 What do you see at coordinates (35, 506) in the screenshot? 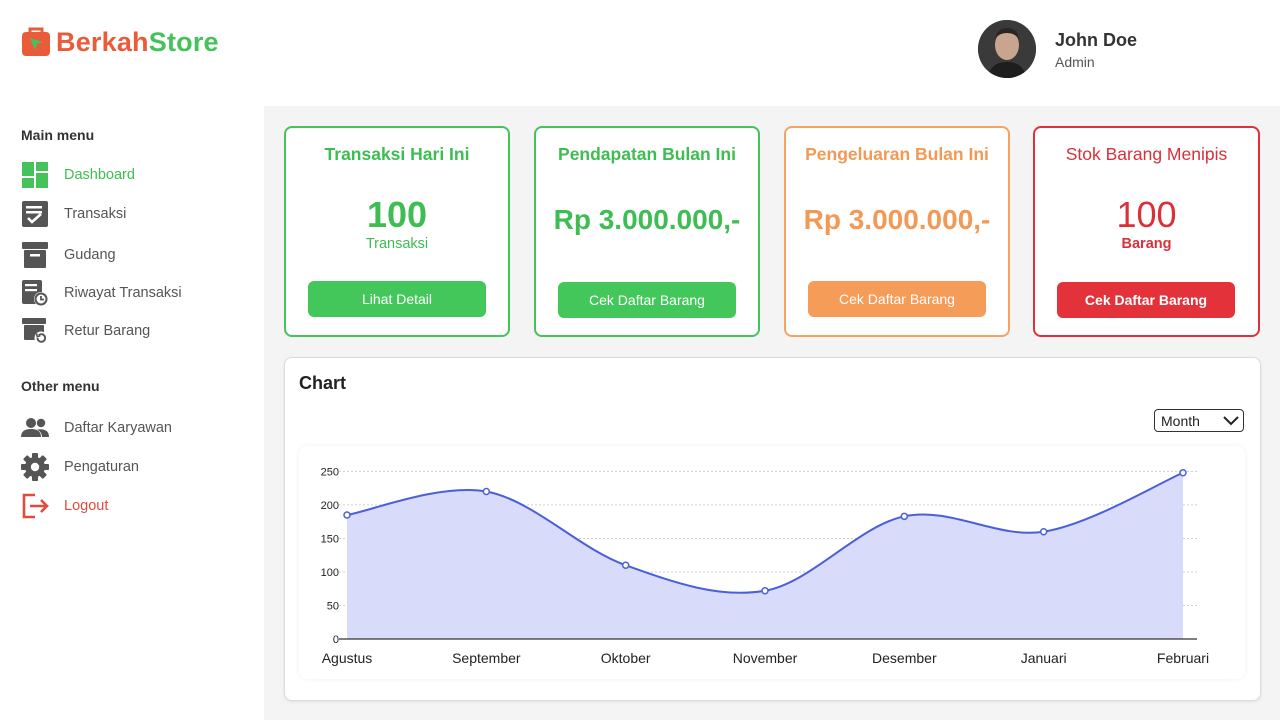
I see `logout-icon` at bounding box center [35, 506].